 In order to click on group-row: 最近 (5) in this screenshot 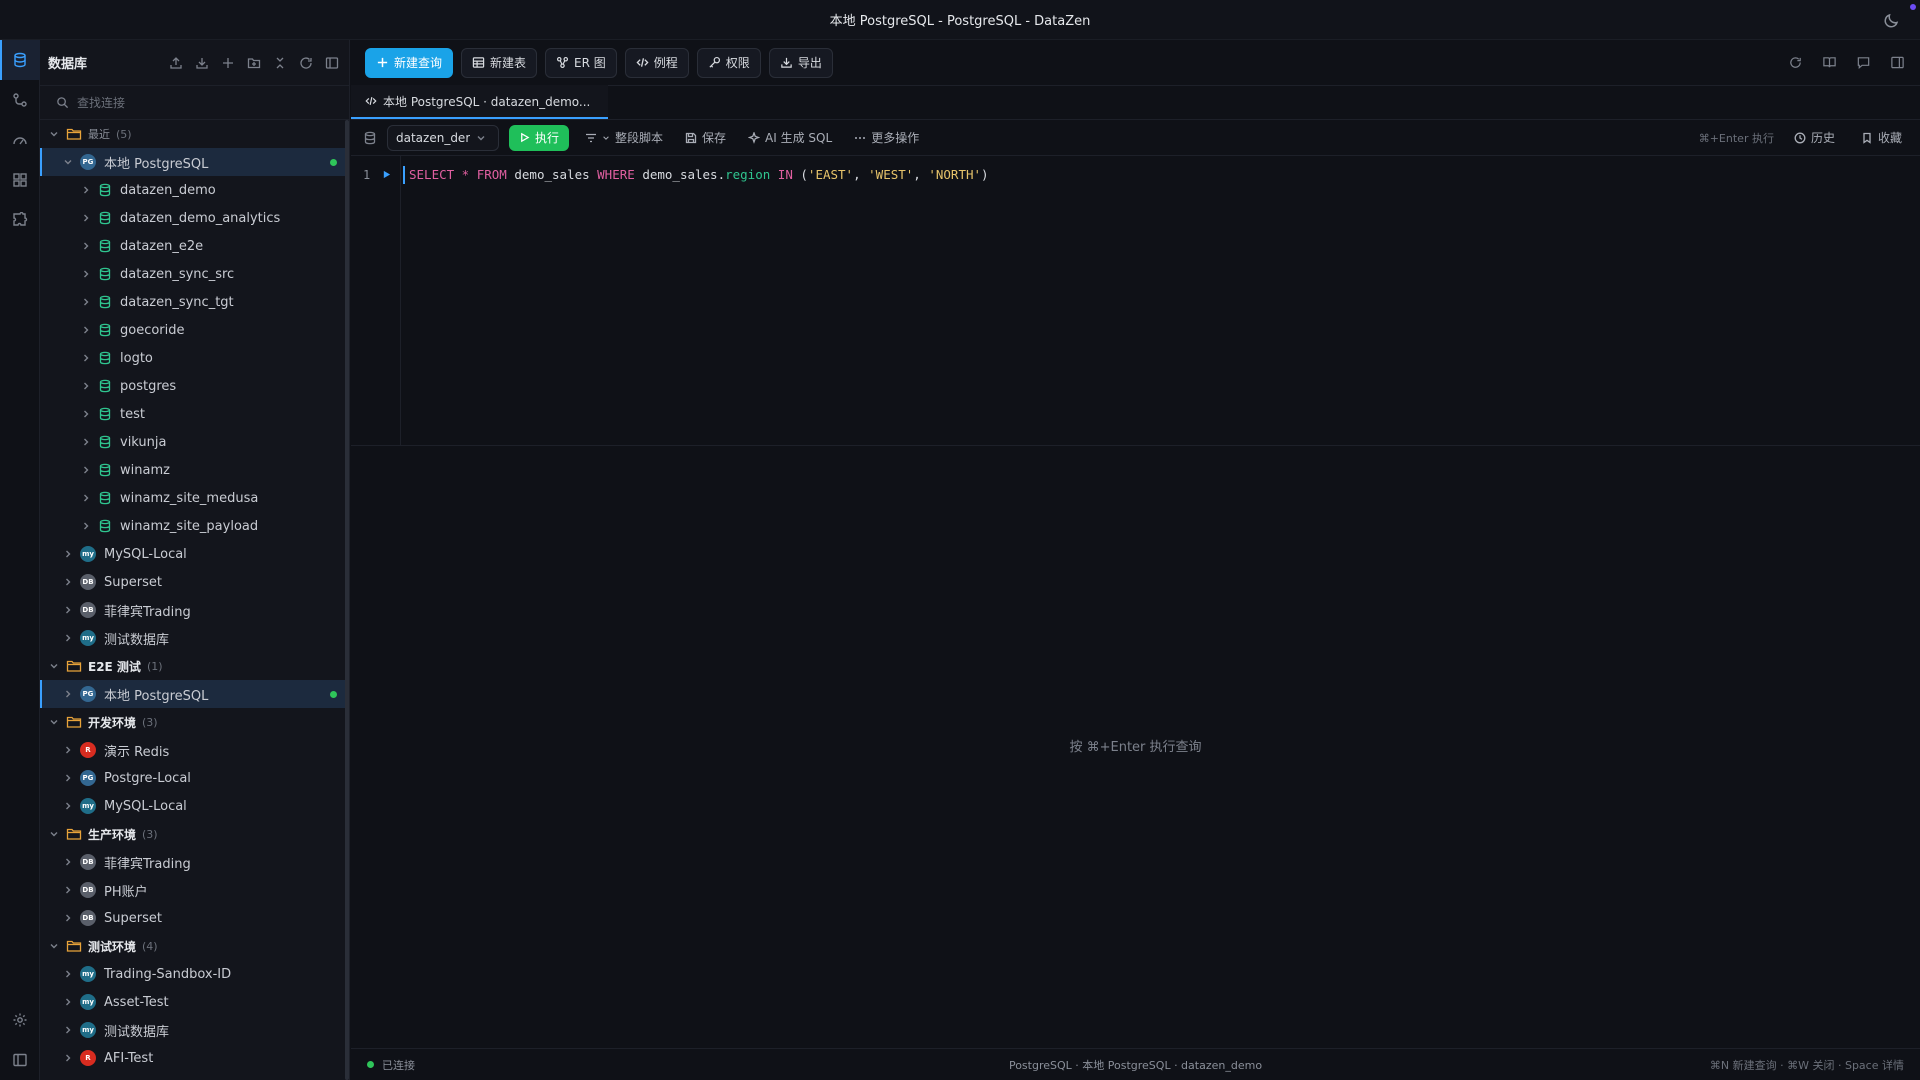, I will do `click(194, 134)`.